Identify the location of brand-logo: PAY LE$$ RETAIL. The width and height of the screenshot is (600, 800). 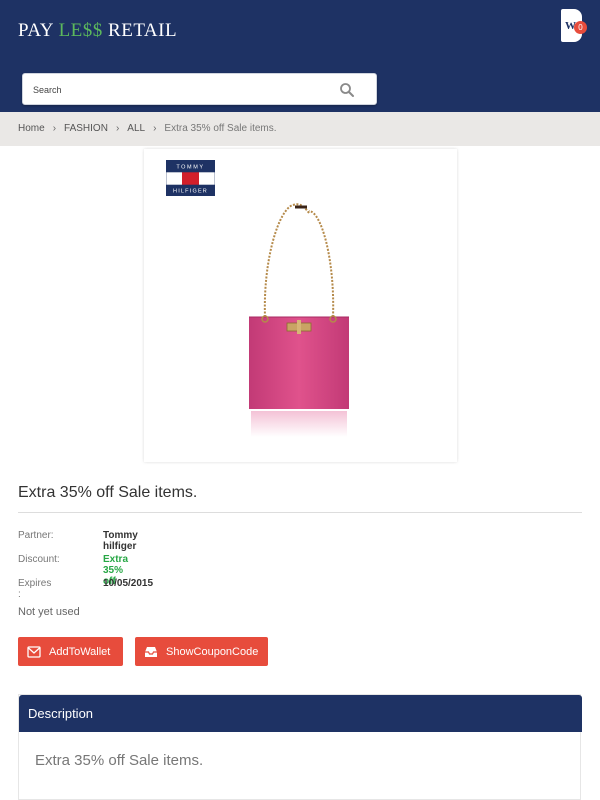
(97, 31).